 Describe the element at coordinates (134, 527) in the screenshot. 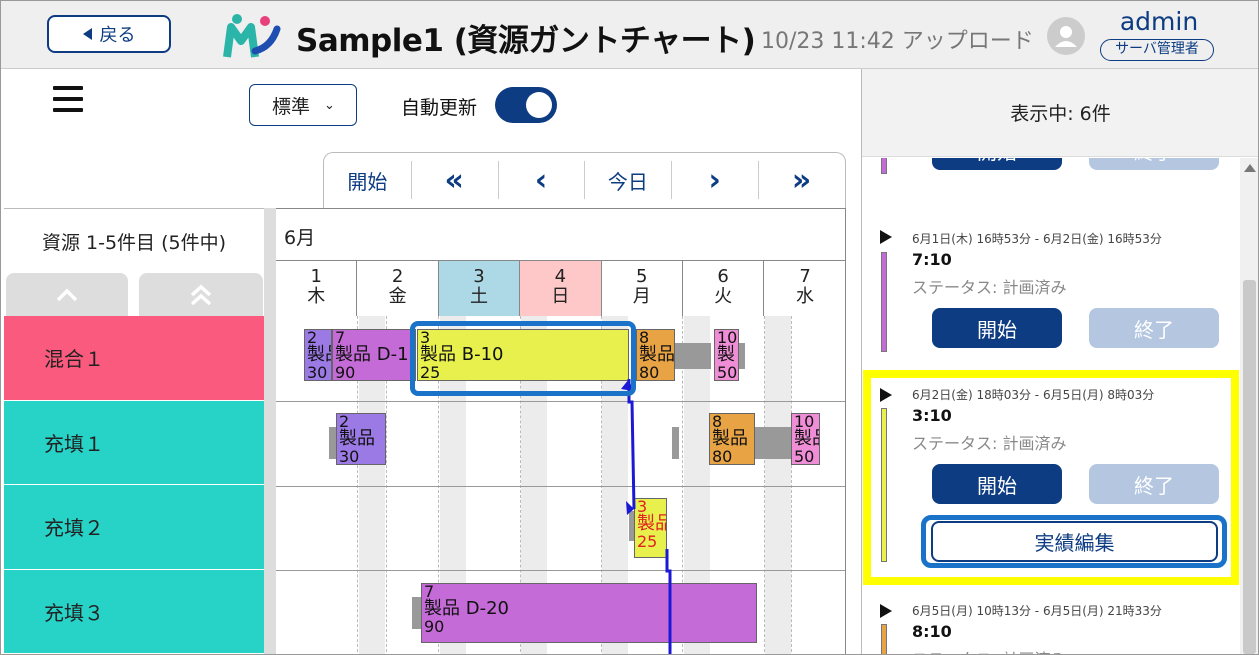

I see `resource-row: 充填２` at that location.